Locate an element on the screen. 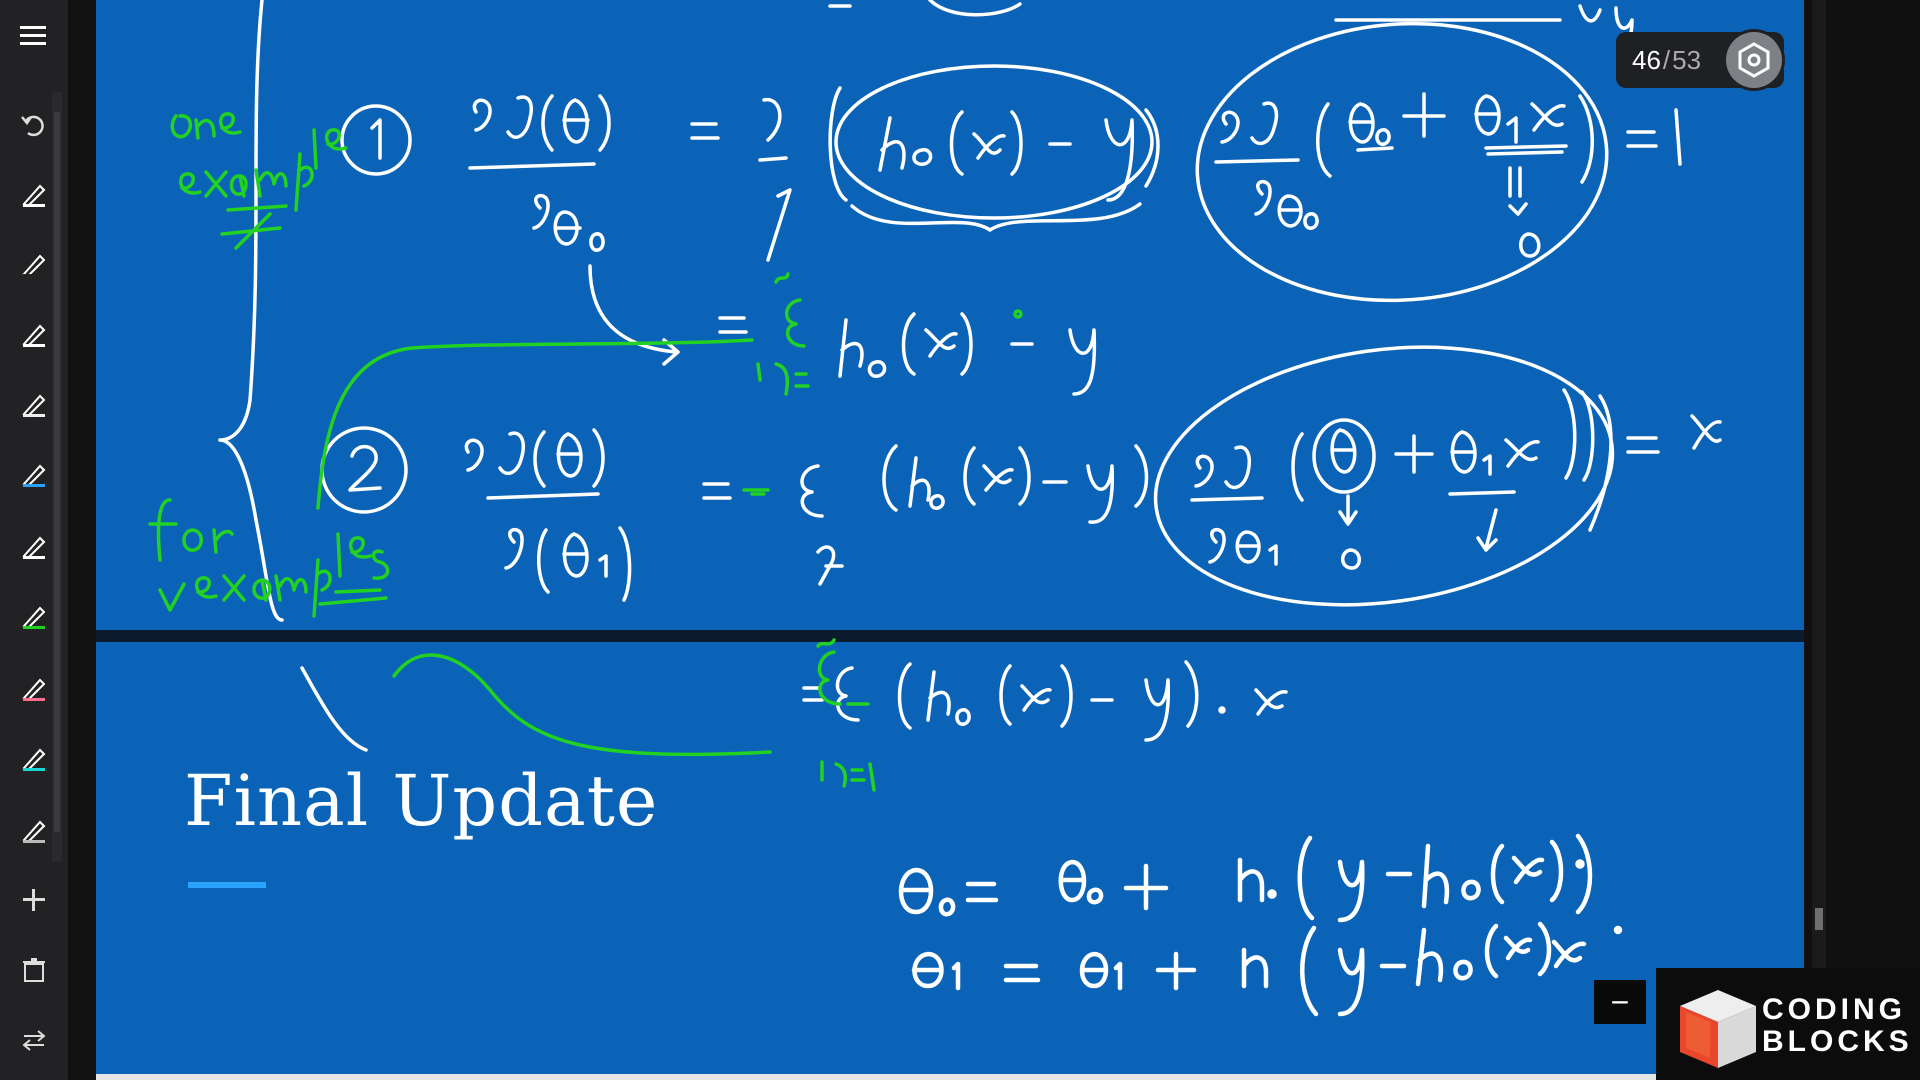 The width and height of the screenshot is (1920, 1080). logo-line-2: BLOCKS is located at coordinates (1837, 1041).